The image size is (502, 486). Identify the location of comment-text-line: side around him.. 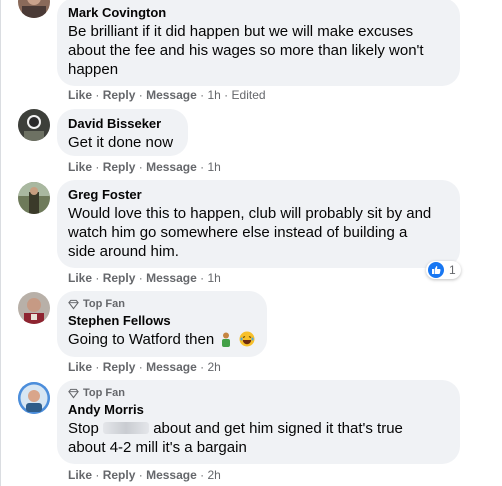
(123, 251).